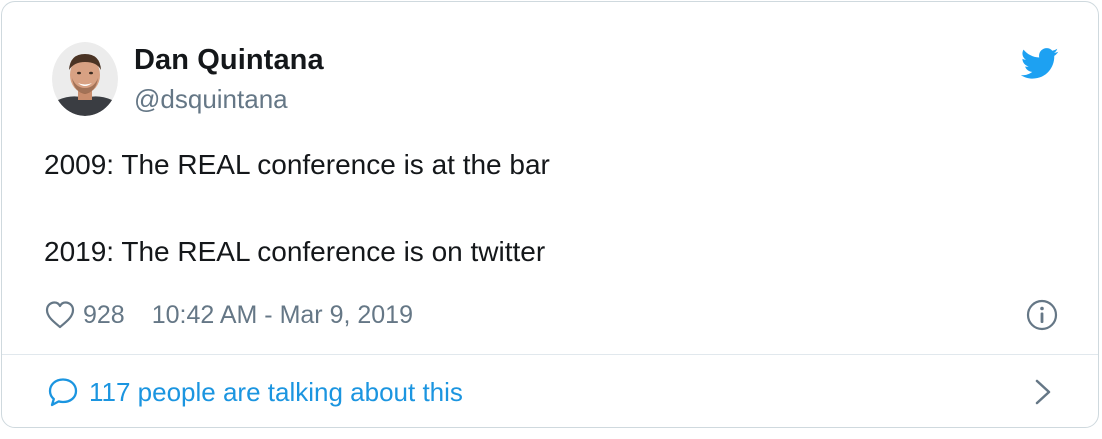 This screenshot has width=1102, height=439. I want to click on avatar, so click(85, 79).